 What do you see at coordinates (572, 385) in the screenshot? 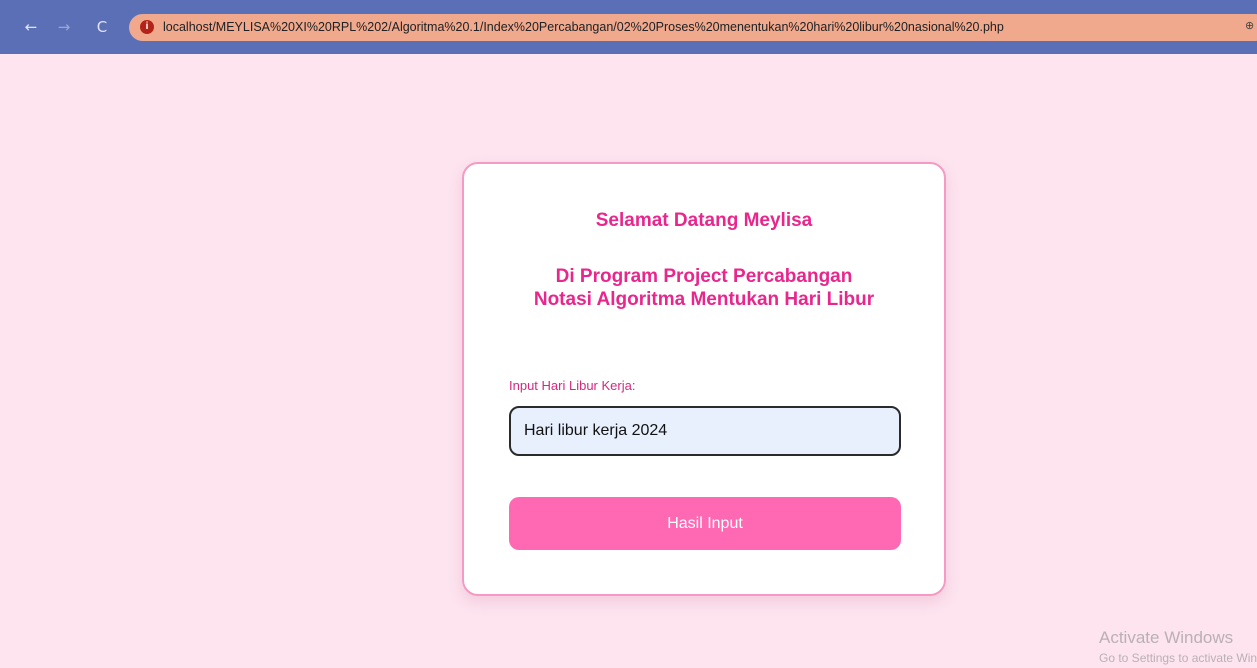
I see `input-label: Input Hari Libur Kerja:` at bounding box center [572, 385].